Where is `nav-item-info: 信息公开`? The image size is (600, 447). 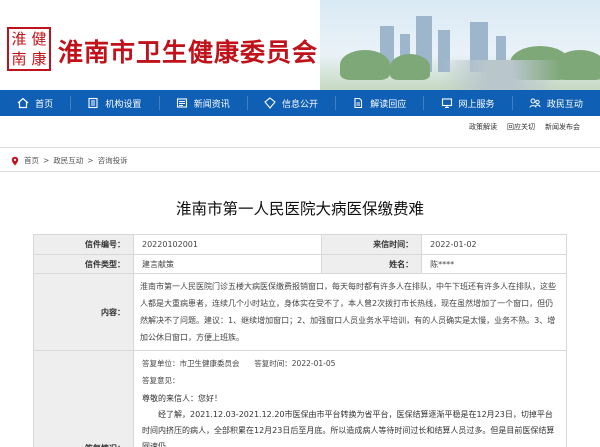
nav-item-info: 信息公开 is located at coordinates (290, 103).